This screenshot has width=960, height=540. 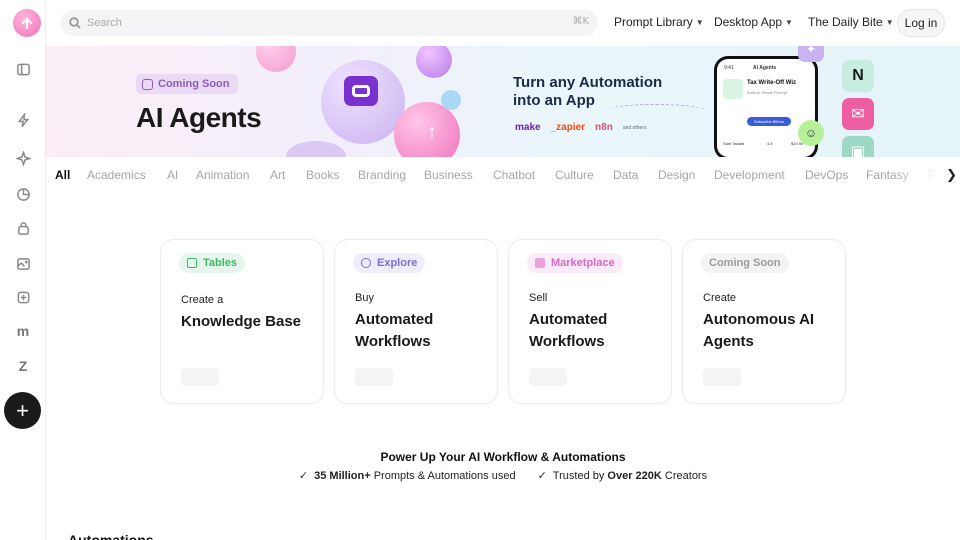 I want to click on tab-devops: DevOps, so click(x=826, y=175).